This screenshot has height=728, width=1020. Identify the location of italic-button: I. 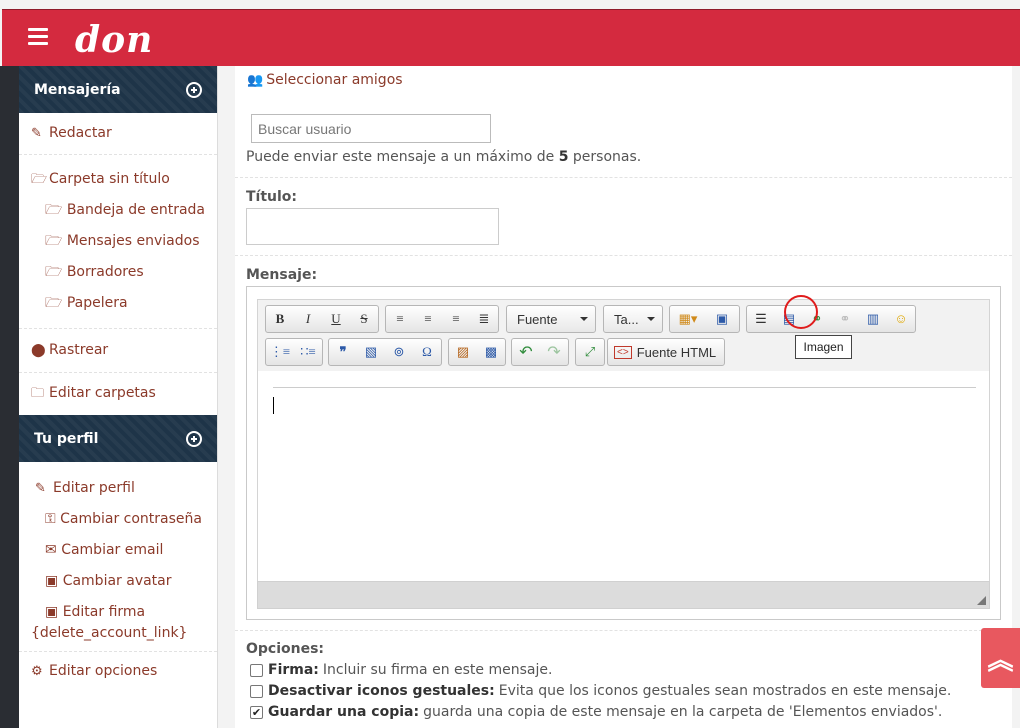
(308, 319).